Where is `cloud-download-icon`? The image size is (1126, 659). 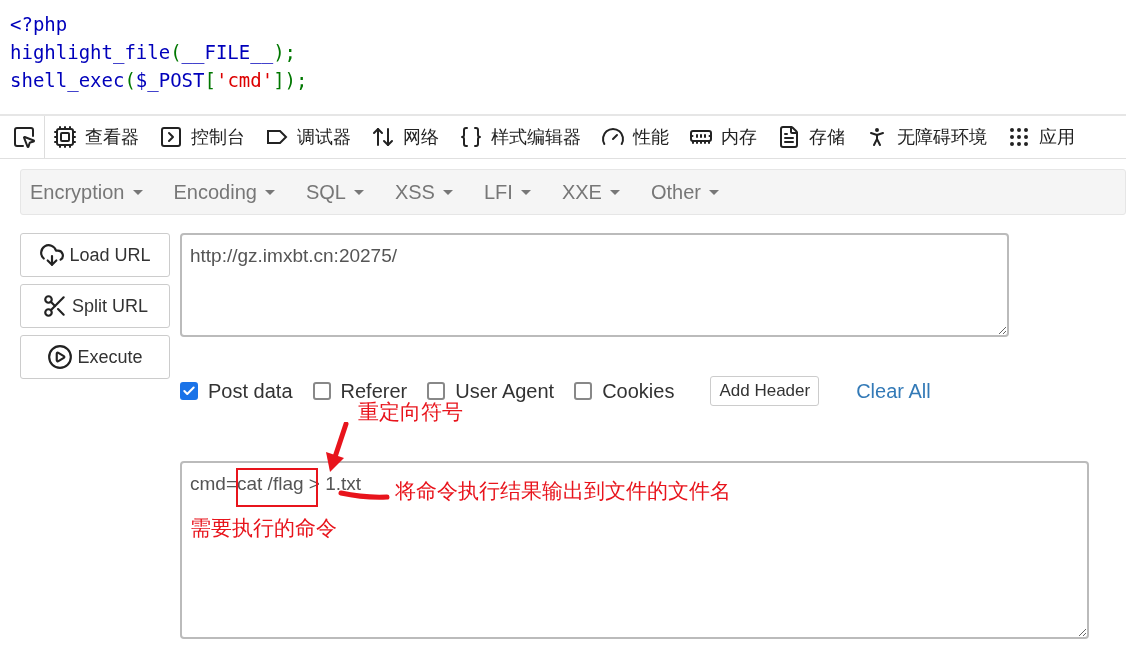
cloud-download-icon is located at coordinates (52, 255).